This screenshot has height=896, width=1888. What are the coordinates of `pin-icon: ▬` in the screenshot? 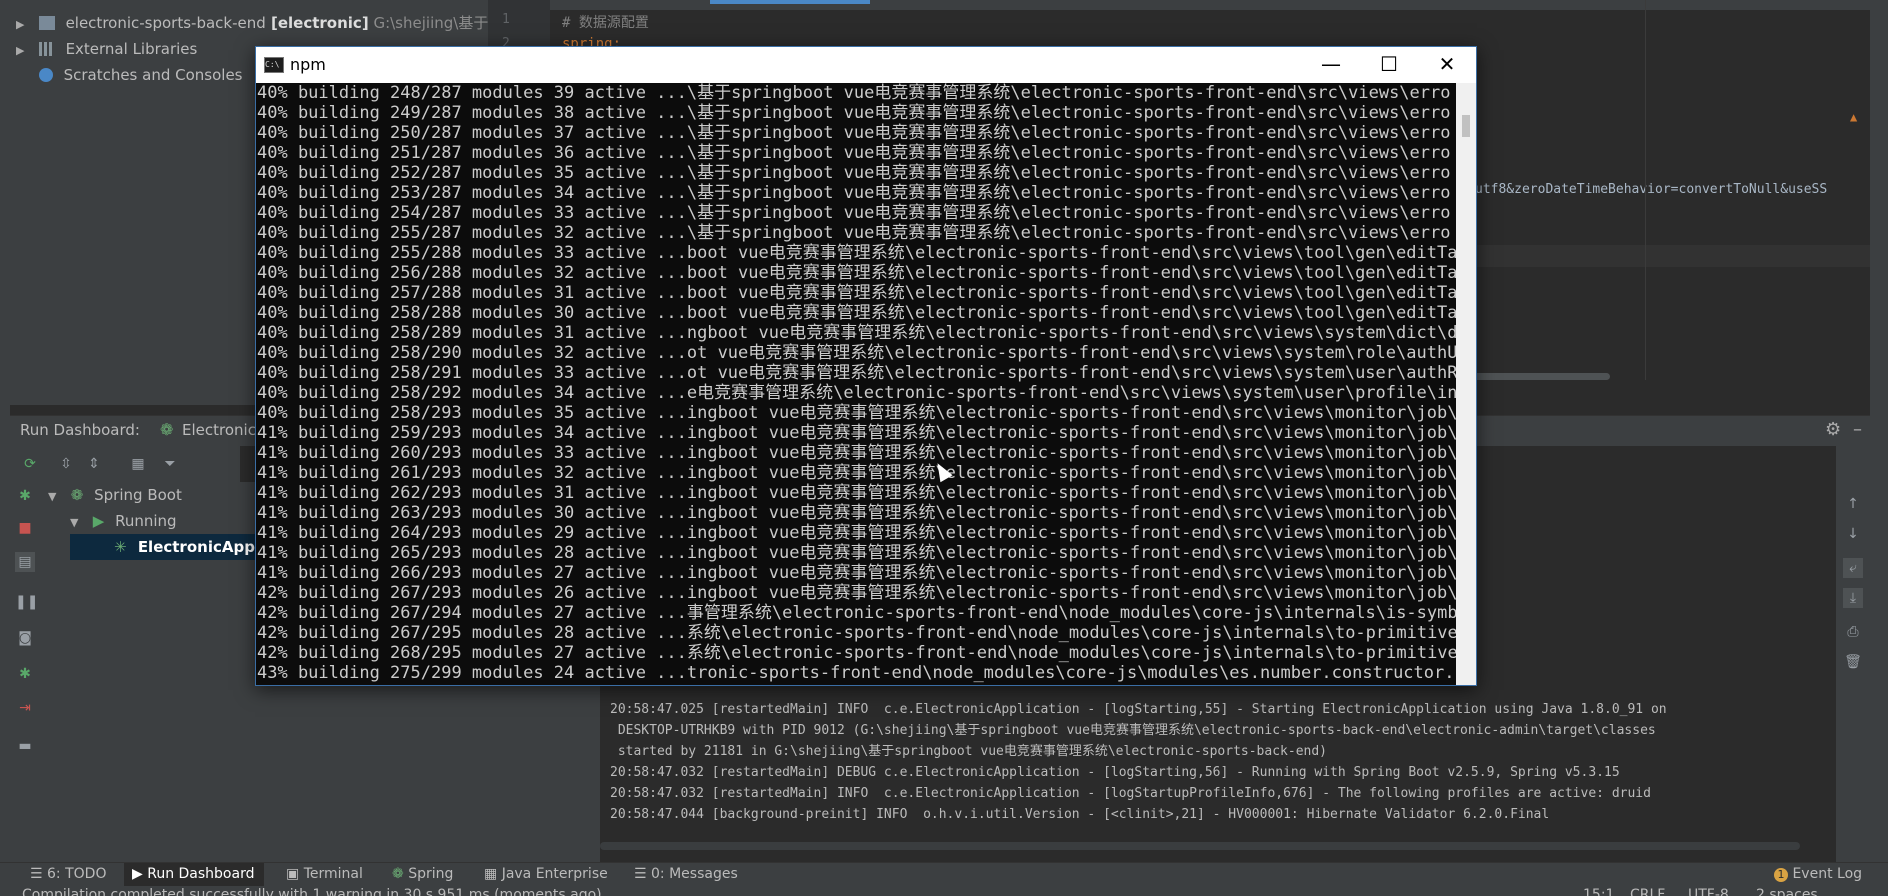 It's located at (25, 746).